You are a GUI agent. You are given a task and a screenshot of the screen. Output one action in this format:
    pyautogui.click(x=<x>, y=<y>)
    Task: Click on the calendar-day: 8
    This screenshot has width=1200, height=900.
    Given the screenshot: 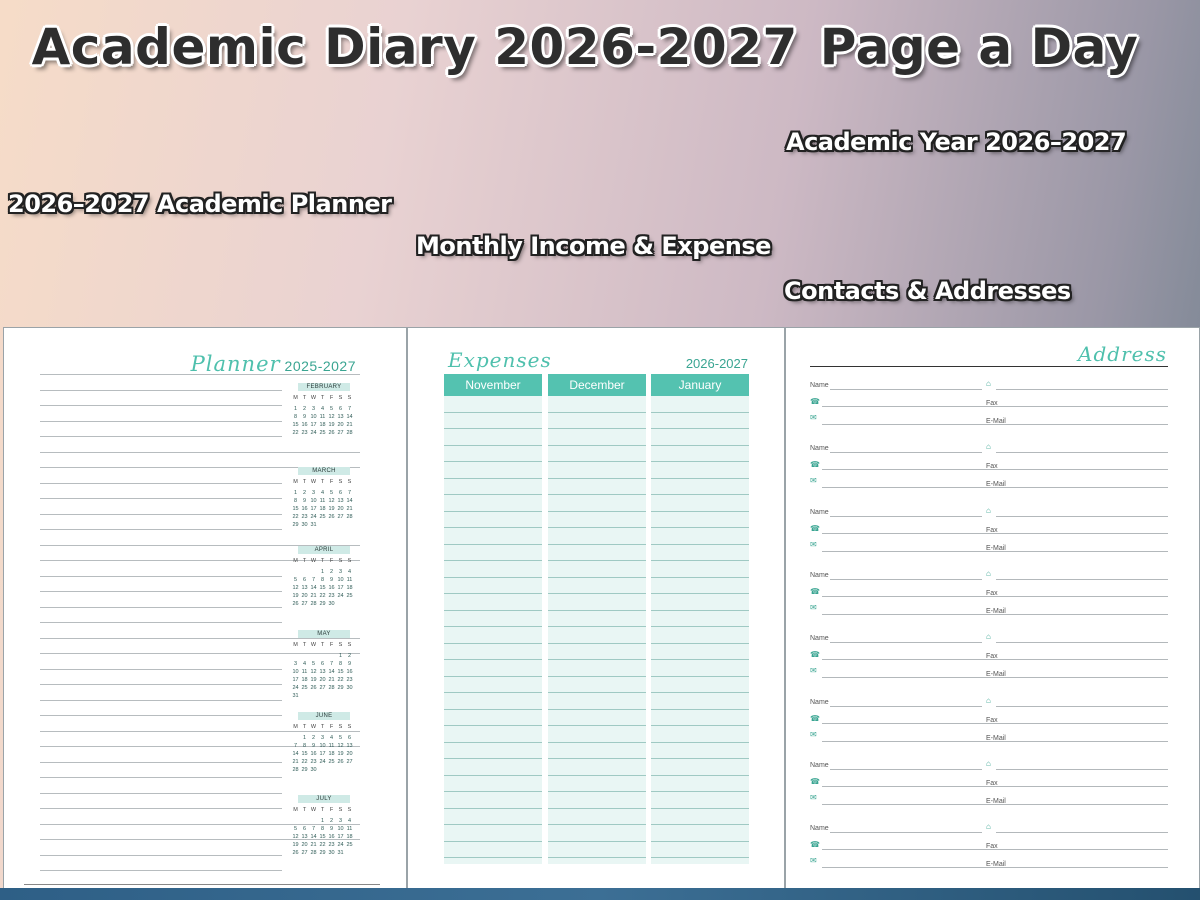 What is the action you would take?
    pyautogui.click(x=322, y=829)
    